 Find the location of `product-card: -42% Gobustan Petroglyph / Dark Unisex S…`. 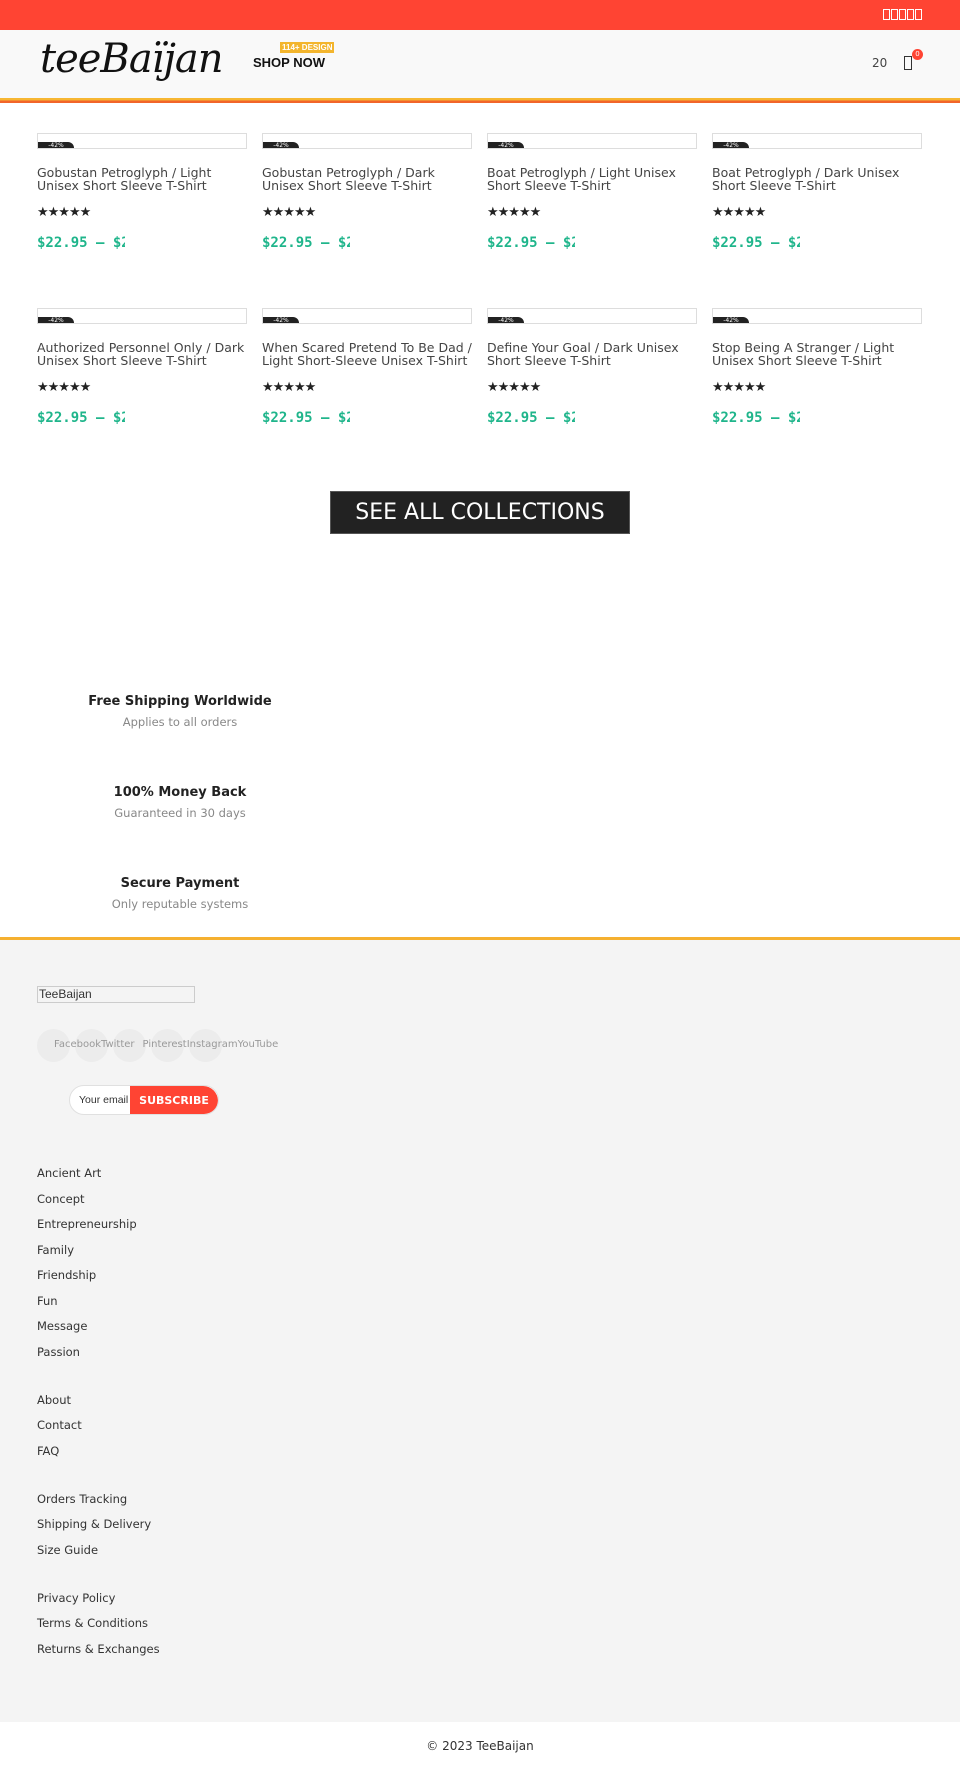

product-card: -42% Gobustan Petroglyph / Dark Unisex S… is located at coordinates (367, 192).